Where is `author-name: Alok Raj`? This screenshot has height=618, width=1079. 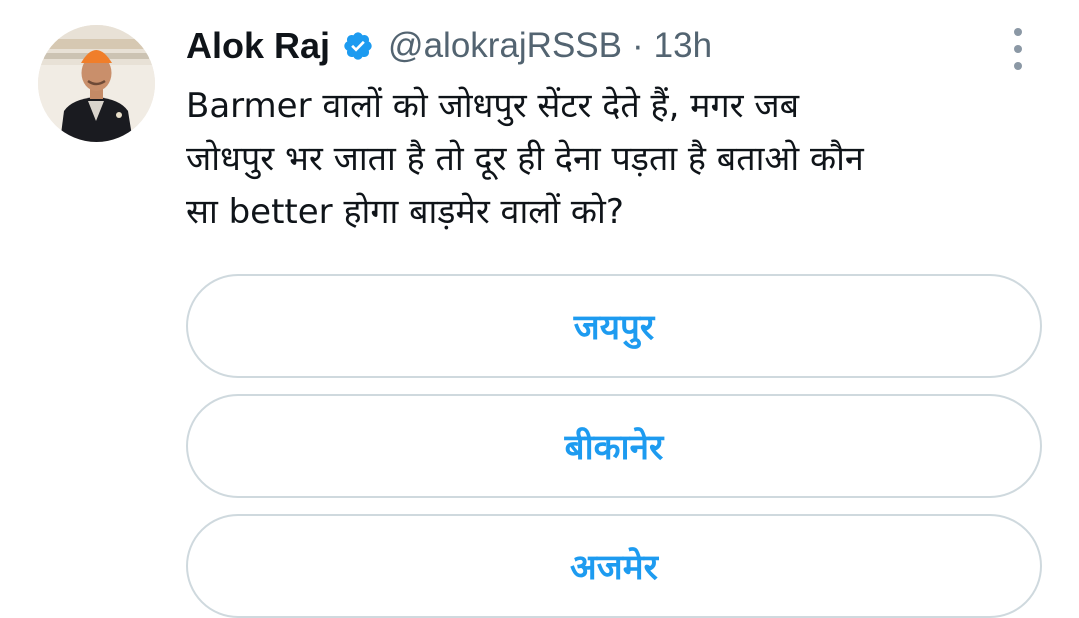
author-name: Alok Raj is located at coordinates (258, 46).